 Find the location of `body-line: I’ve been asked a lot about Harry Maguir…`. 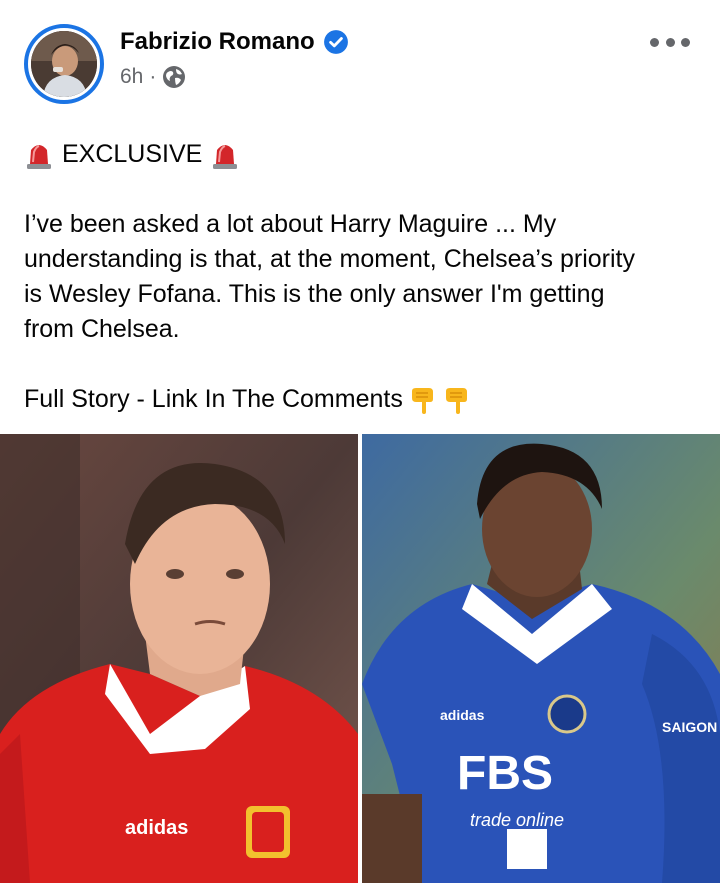

body-line: I’ve been asked a lot about Harry Maguir… is located at coordinates (290, 224).